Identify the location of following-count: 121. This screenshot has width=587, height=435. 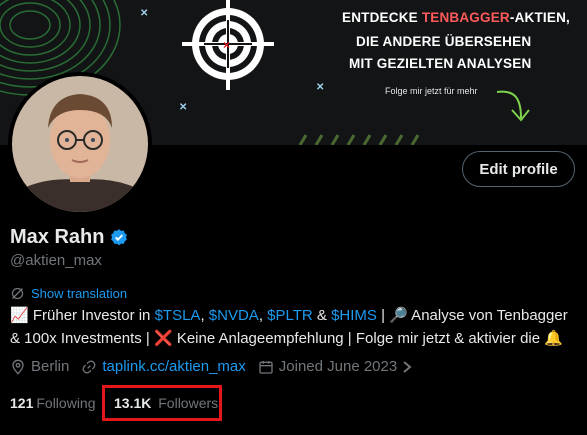
(22, 403).